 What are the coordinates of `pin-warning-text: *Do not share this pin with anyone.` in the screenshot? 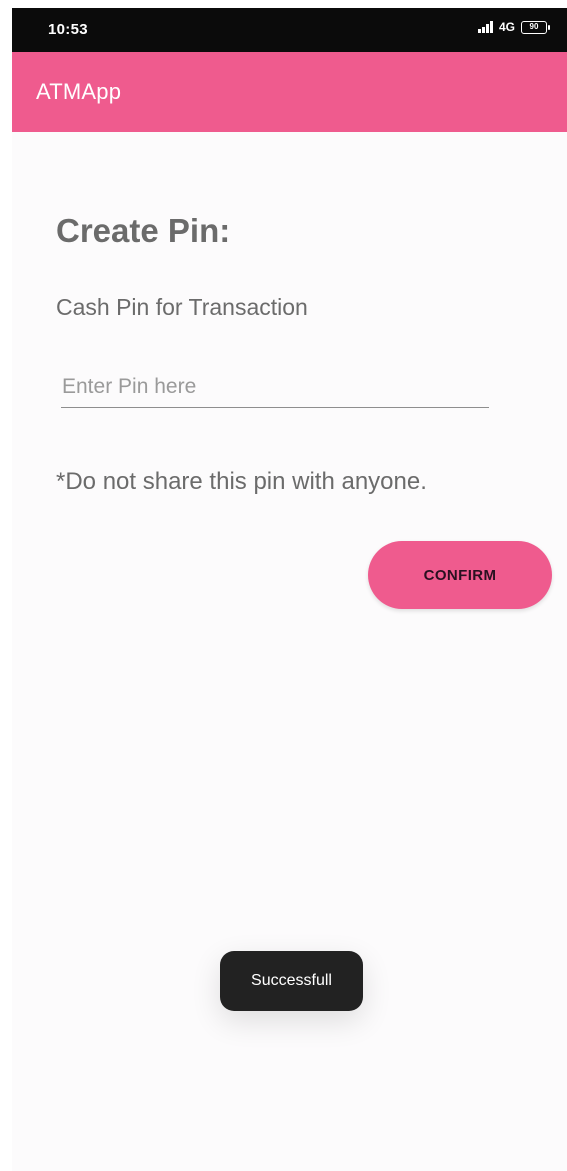 It's located at (241, 481).